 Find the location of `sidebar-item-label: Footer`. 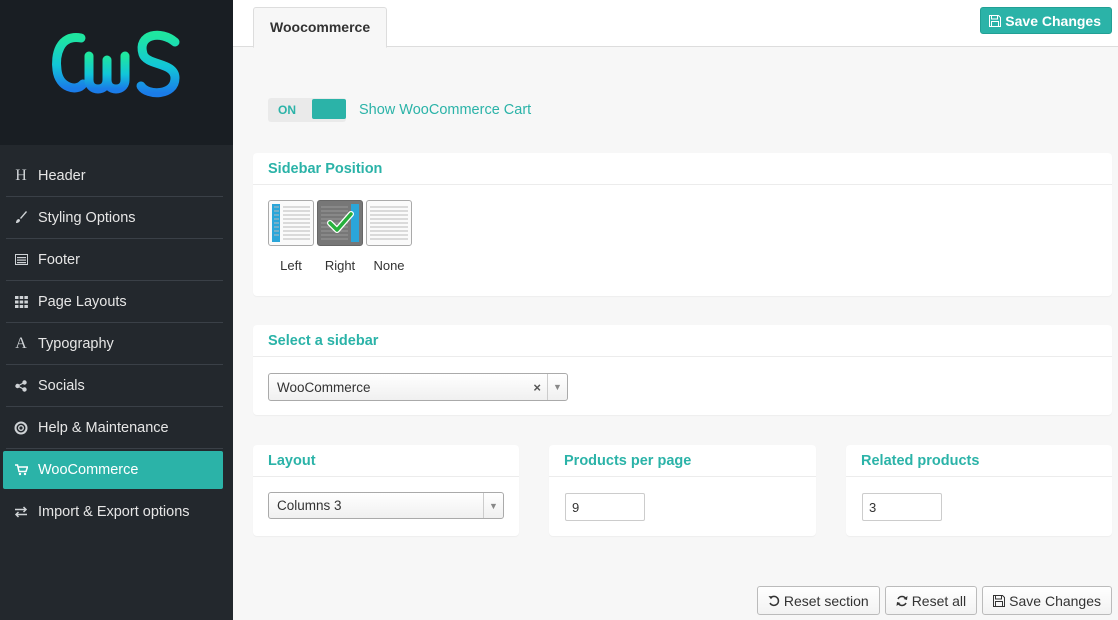

sidebar-item-label: Footer is located at coordinates (59, 259).